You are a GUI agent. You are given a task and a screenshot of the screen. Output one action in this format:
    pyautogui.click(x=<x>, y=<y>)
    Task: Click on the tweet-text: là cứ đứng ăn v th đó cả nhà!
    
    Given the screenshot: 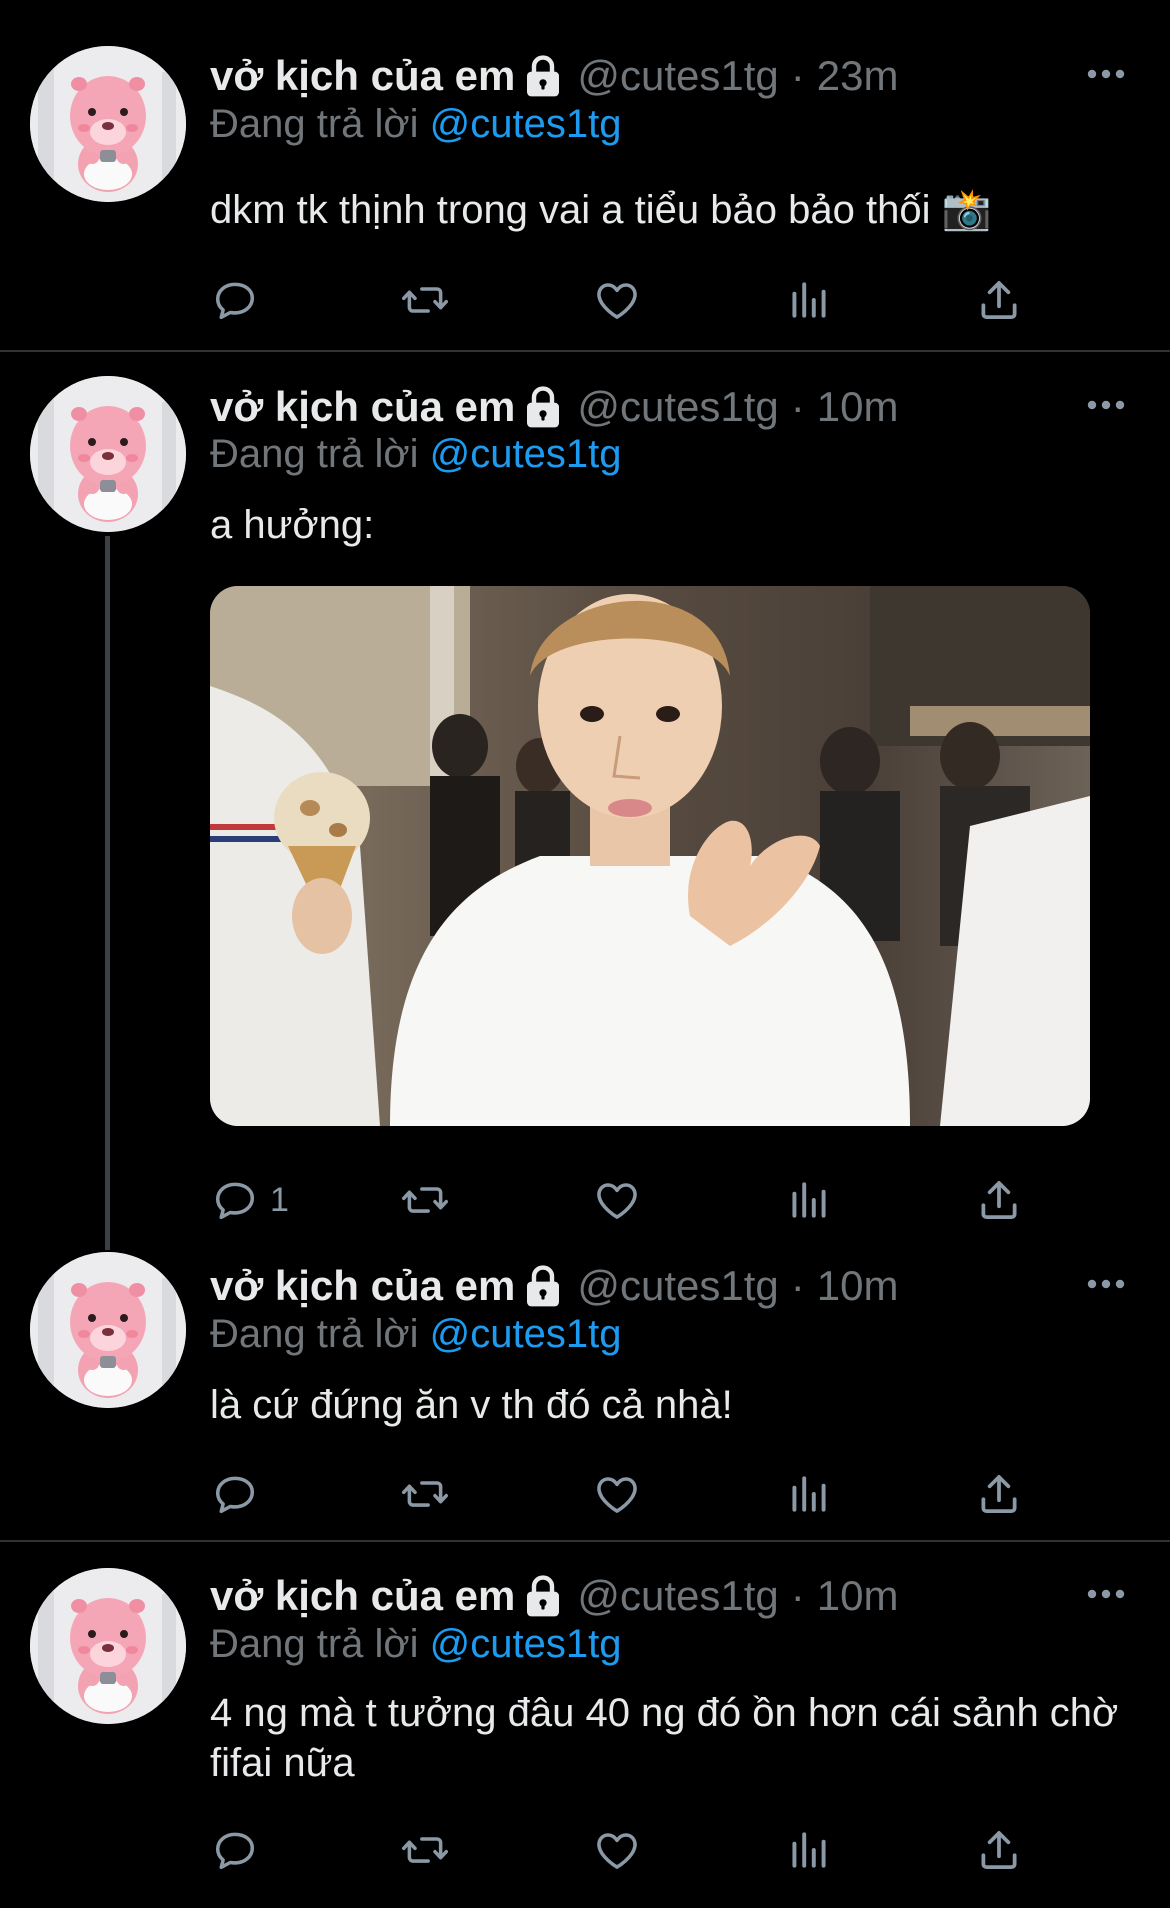 What is the action you would take?
    pyautogui.click(x=471, y=1405)
    